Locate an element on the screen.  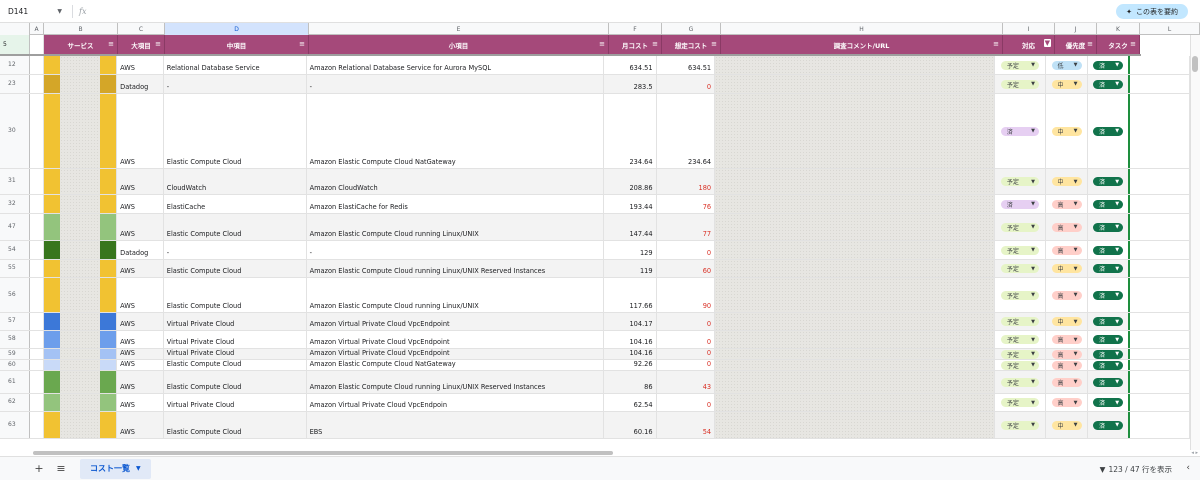
header-comment: 調査コメント/URL ≡ is located at coordinates (862, 44).